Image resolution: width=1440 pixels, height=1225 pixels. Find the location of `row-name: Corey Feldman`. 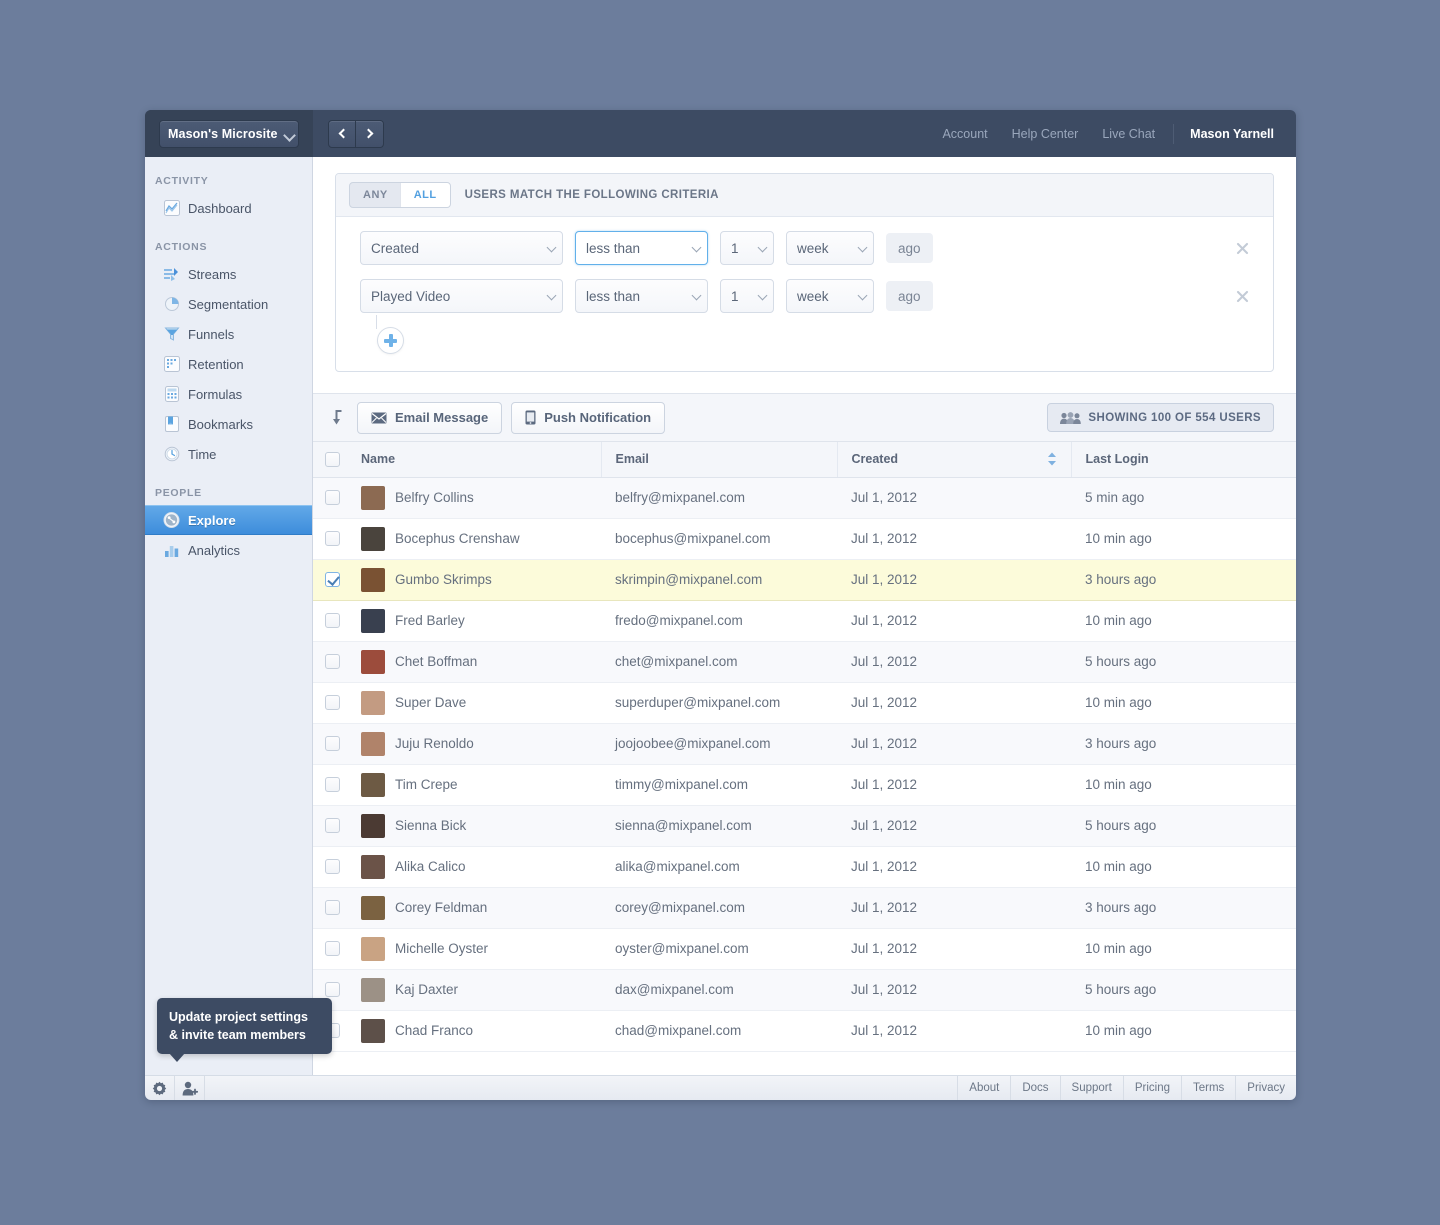

row-name: Corey Feldman is located at coordinates (441, 907).